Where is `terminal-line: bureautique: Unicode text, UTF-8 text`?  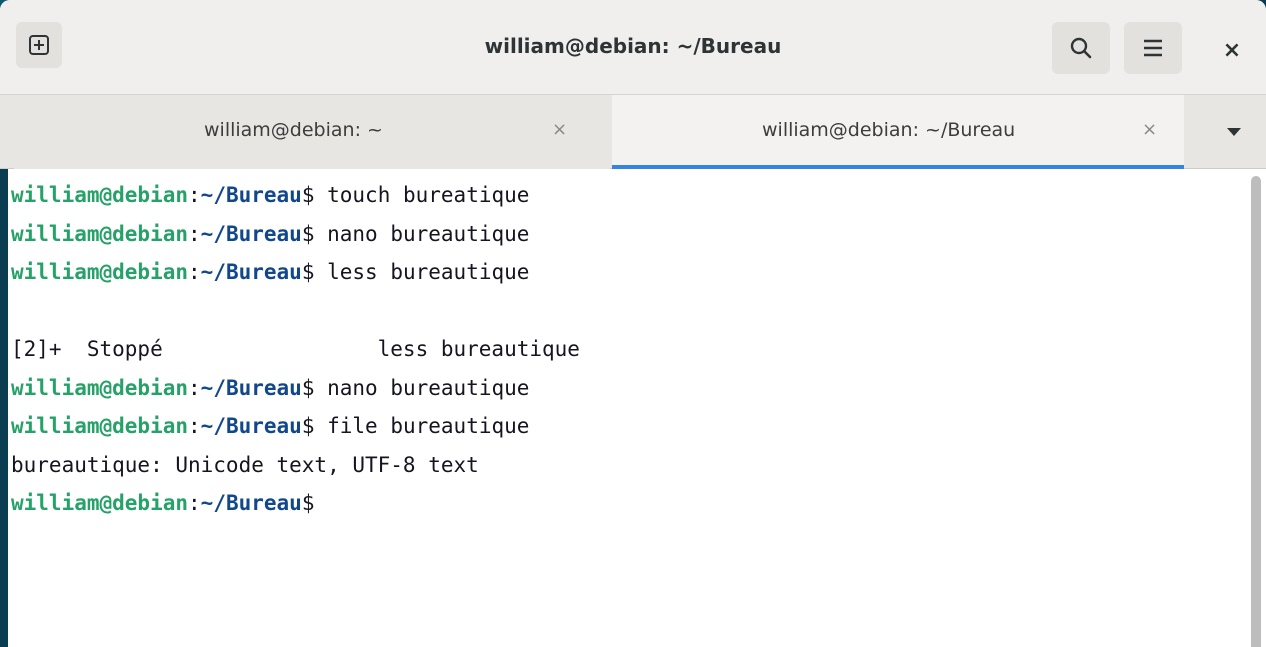
terminal-line: bureautique: Unicode text, UTF-8 text is located at coordinates (638, 465).